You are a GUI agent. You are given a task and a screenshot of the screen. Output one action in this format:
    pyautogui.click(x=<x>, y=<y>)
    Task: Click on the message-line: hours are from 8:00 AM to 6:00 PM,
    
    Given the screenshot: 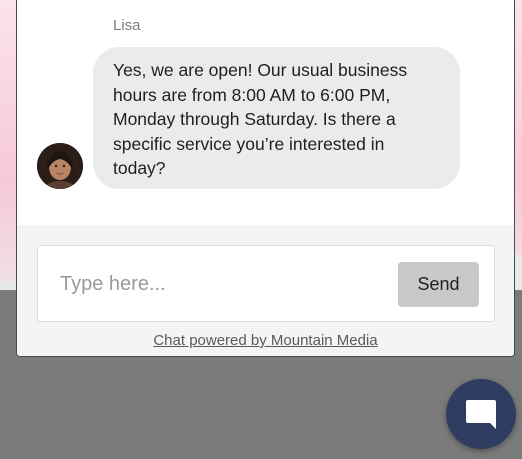 What is the action you would take?
    pyautogui.click(x=252, y=94)
    